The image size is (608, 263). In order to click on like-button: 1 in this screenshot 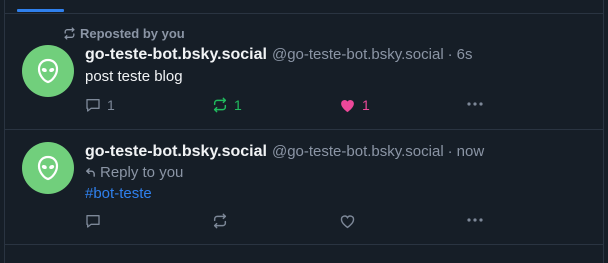, I will do `click(354, 105)`.